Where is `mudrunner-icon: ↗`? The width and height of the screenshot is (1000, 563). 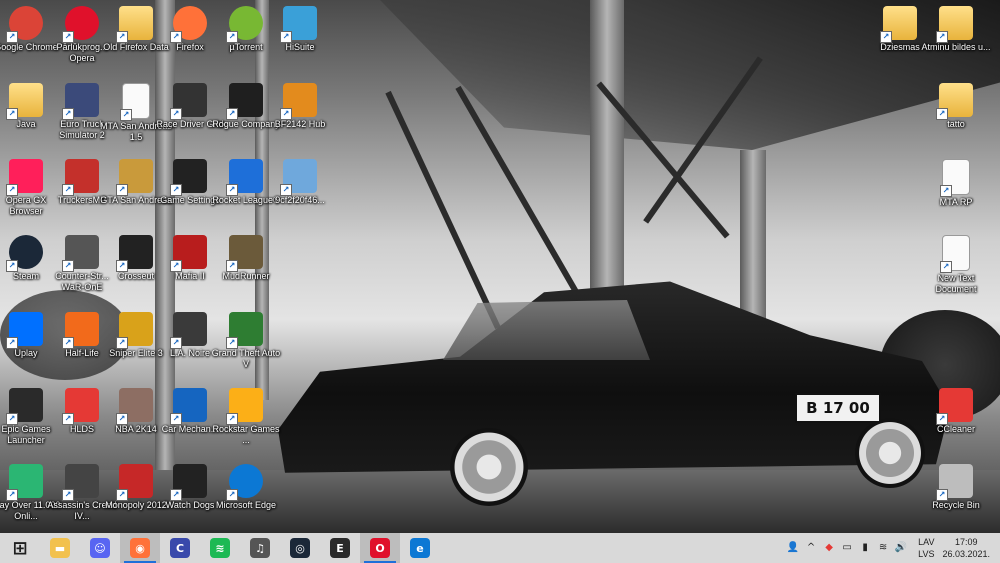
mudrunner-icon: ↗ is located at coordinates (244, 253).